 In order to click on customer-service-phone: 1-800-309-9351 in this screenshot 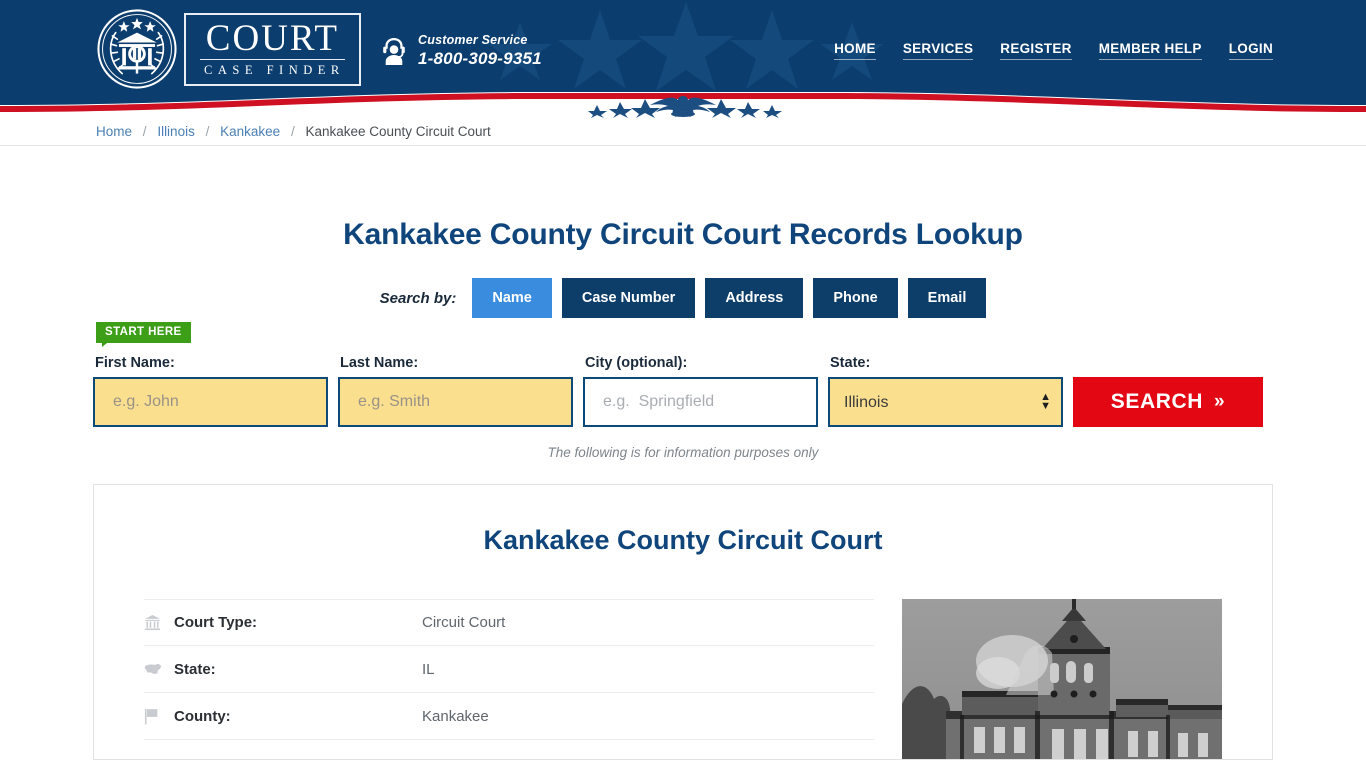, I will do `click(480, 58)`.